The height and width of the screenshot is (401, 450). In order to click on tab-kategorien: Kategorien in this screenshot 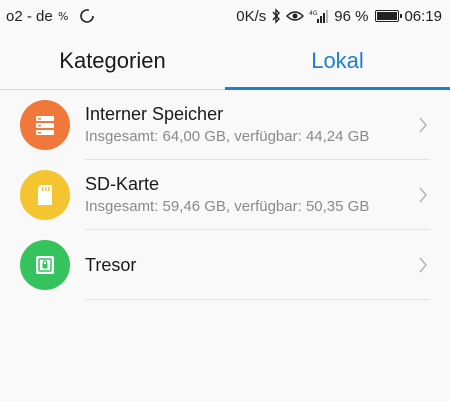, I will do `click(112, 60)`.